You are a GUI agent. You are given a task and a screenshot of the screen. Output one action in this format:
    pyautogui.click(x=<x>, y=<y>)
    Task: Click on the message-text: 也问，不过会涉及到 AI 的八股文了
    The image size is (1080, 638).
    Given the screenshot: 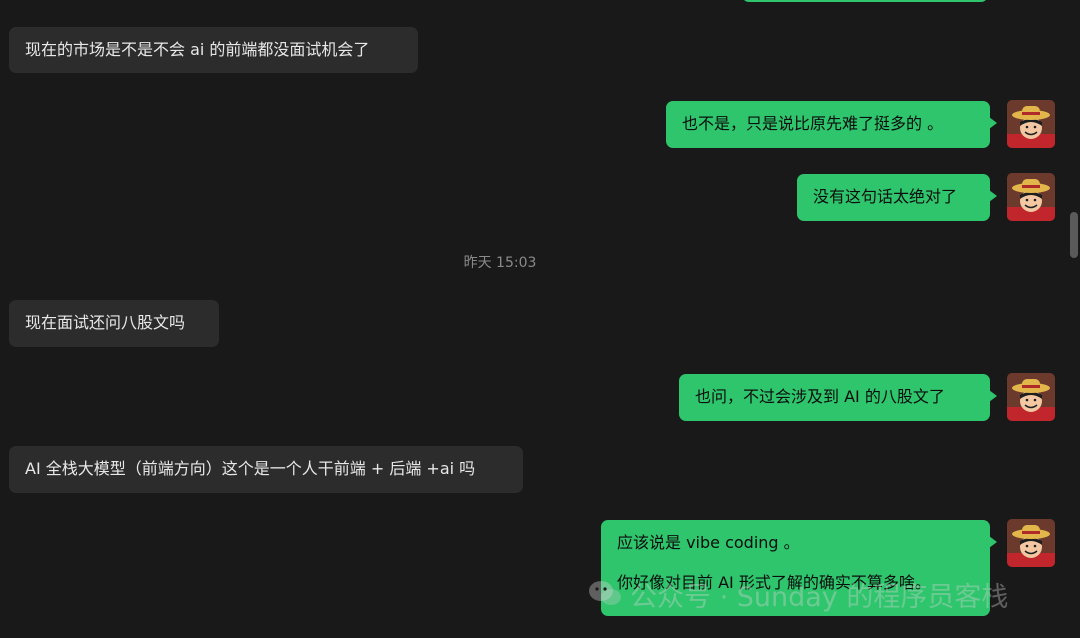 What is the action you would take?
    pyautogui.click(x=820, y=396)
    